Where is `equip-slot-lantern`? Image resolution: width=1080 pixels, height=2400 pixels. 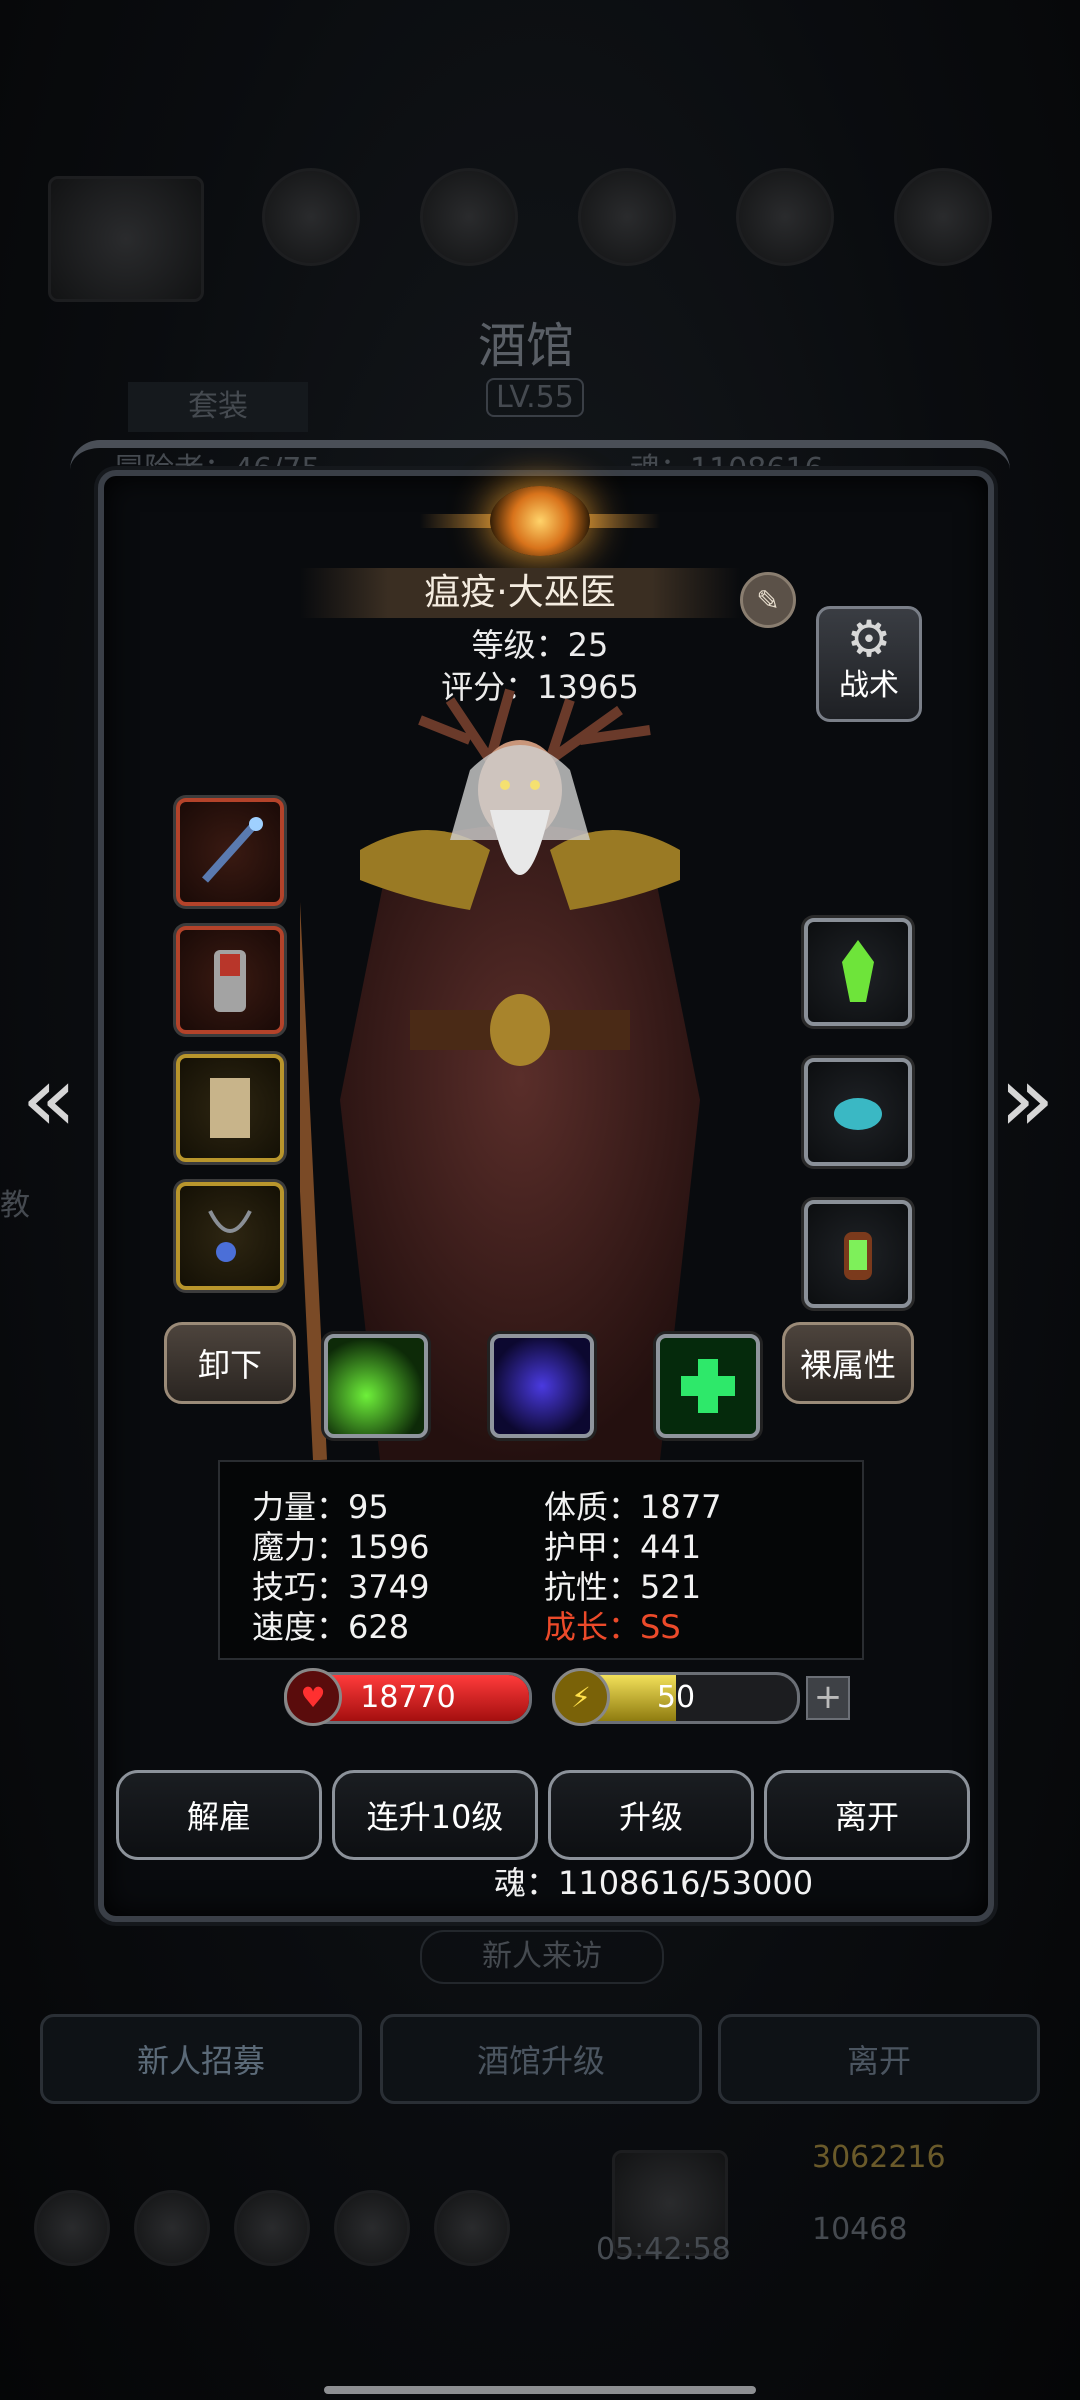 equip-slot-lantern is located at coordinates (858, 1254).